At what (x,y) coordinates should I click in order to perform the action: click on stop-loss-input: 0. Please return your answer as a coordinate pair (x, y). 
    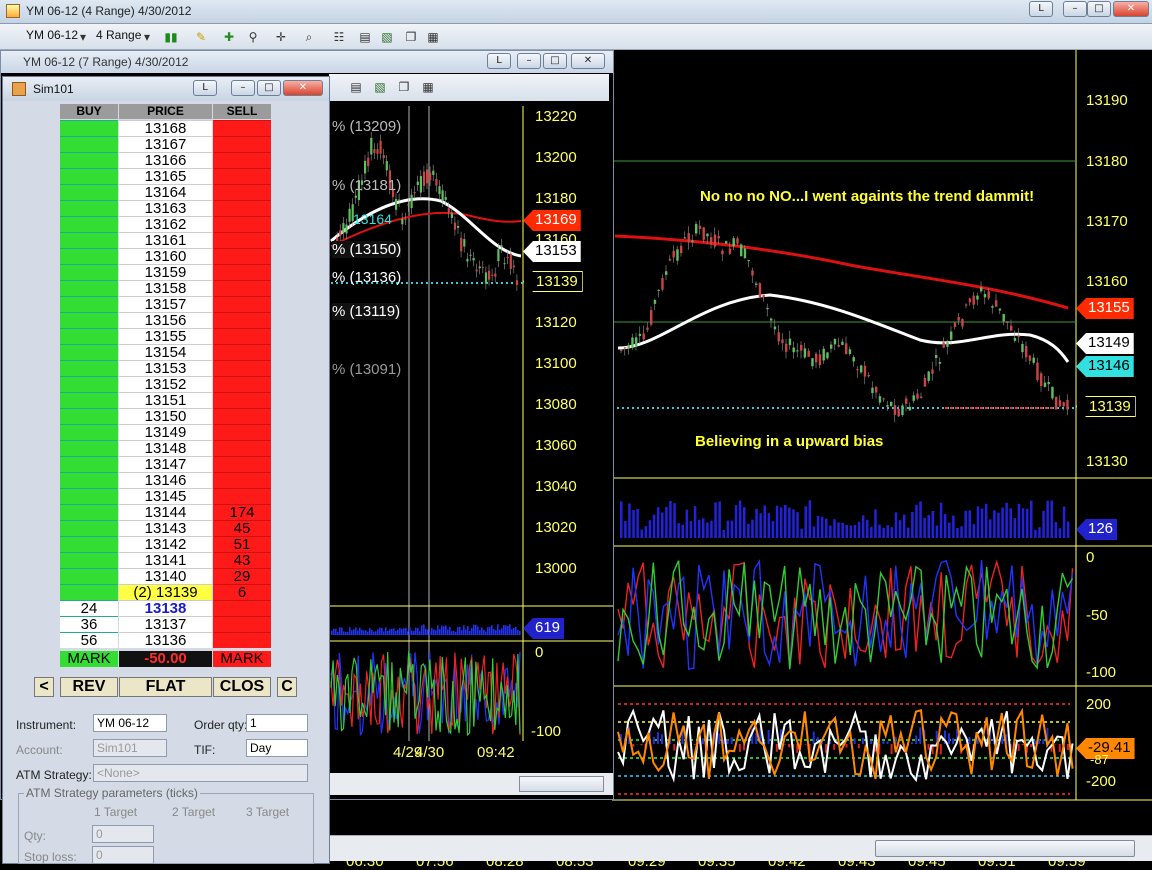
    Looking at the image, I should click on (123, 855).